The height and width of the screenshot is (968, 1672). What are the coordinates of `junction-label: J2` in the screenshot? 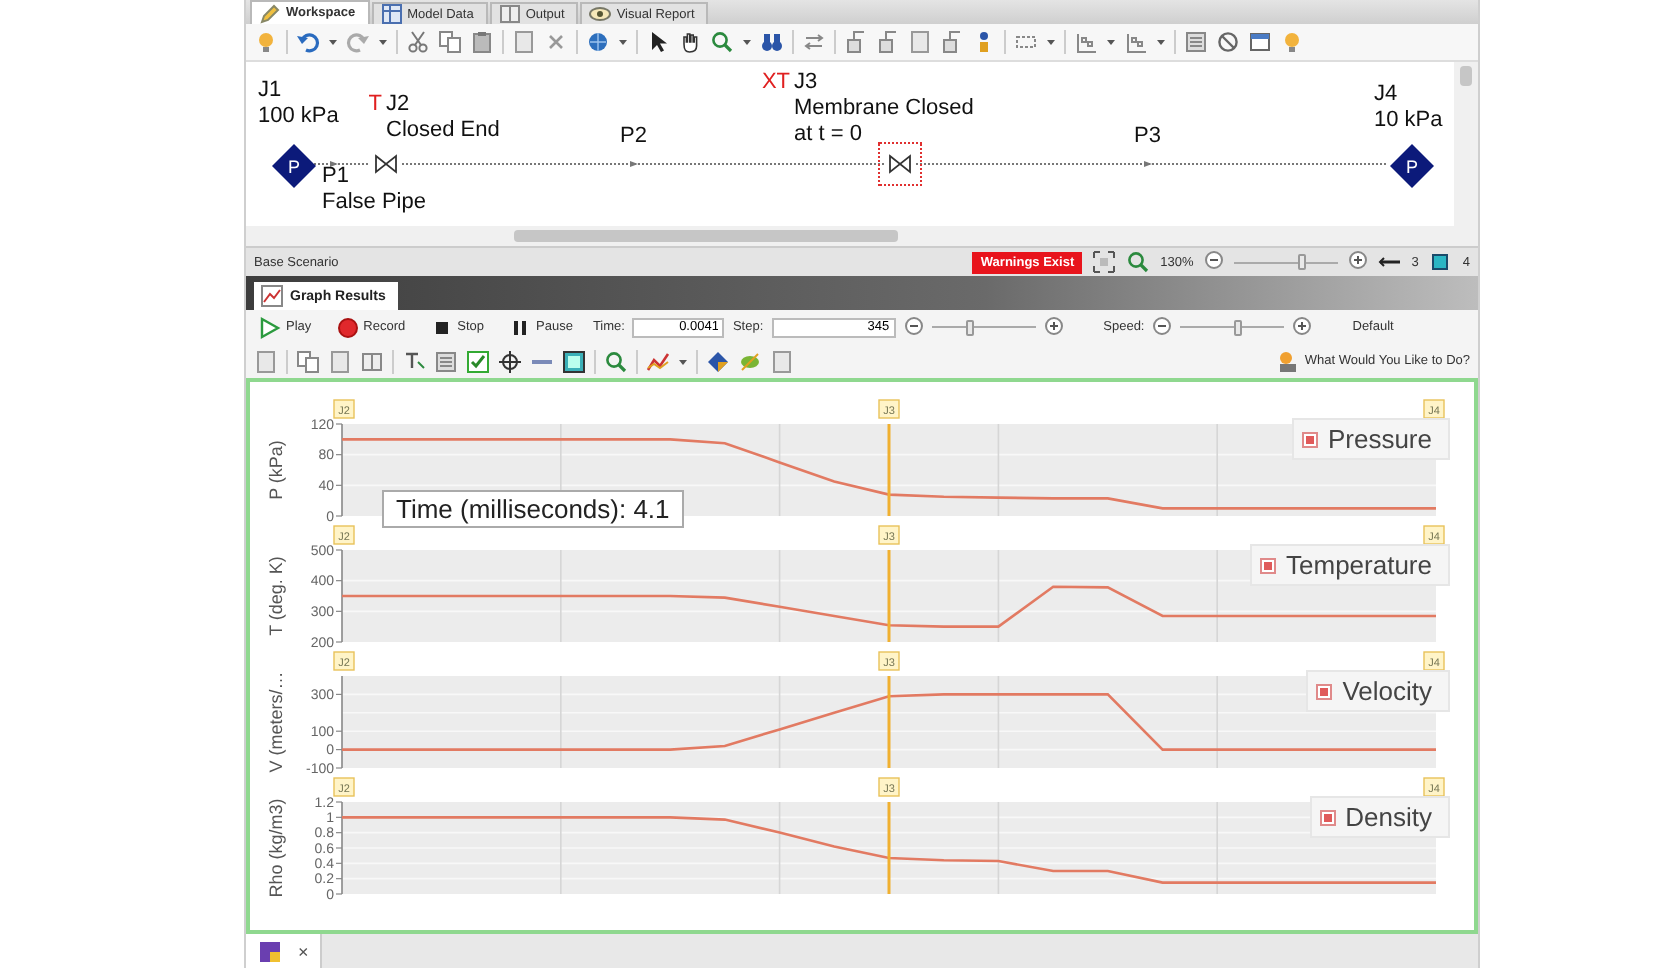 It's located at (398, 104).